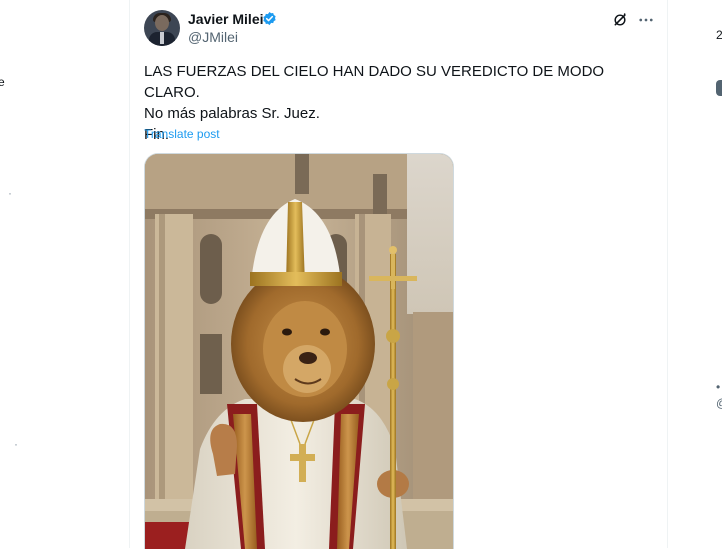 The height and width of the screenshot is (549, 722). What do you see at coordinates (719, 35) in the screenshot?
I see `right-fragment-1: 2` at bounding box center [719, 35].